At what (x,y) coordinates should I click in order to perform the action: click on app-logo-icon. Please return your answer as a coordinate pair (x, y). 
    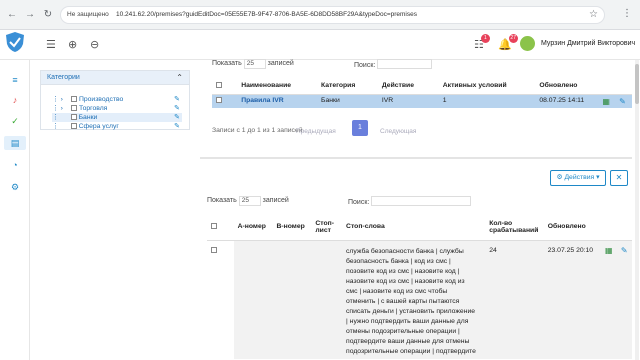
    Looking at the image, I should click on (15, 42).